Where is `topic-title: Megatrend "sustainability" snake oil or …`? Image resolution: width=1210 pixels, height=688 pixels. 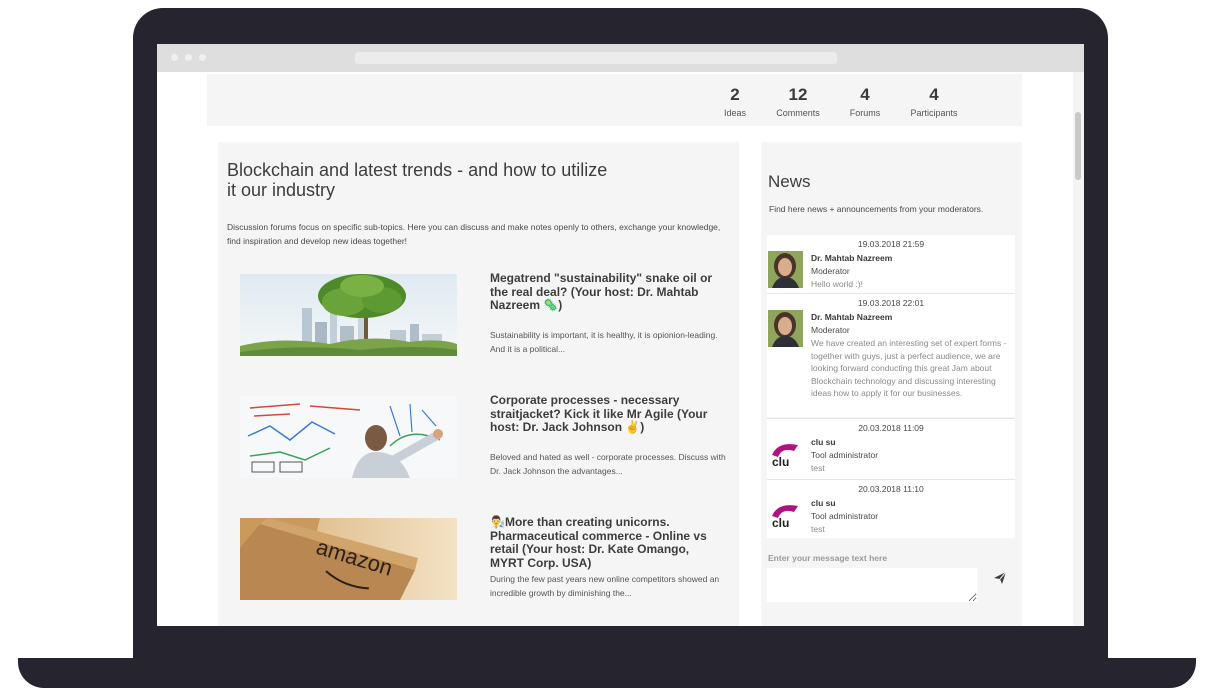 topic-title: Megatrend "sustainability" snake oil or … is located at coordinates (606, 292).